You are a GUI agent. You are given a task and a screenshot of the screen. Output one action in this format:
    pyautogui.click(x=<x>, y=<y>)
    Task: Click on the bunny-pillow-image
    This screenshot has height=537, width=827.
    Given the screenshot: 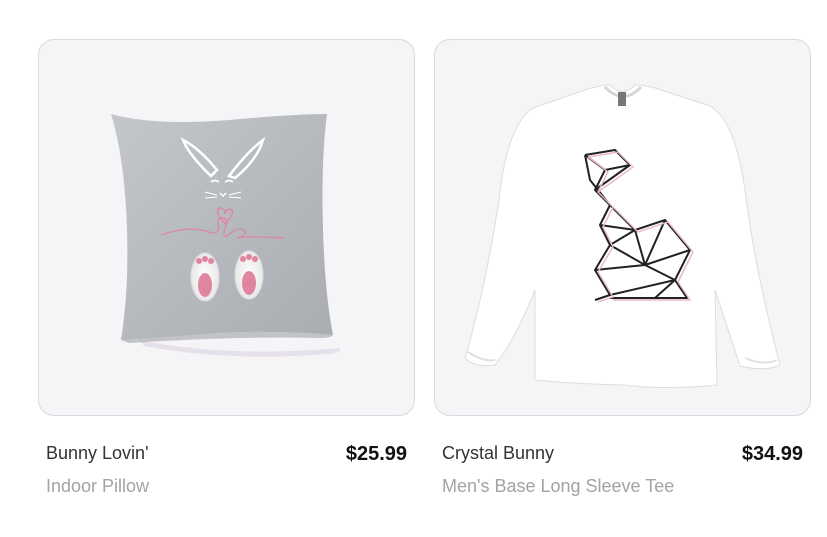 What is the action you would take?
    pyautogui.click(x=226, y=235)
    